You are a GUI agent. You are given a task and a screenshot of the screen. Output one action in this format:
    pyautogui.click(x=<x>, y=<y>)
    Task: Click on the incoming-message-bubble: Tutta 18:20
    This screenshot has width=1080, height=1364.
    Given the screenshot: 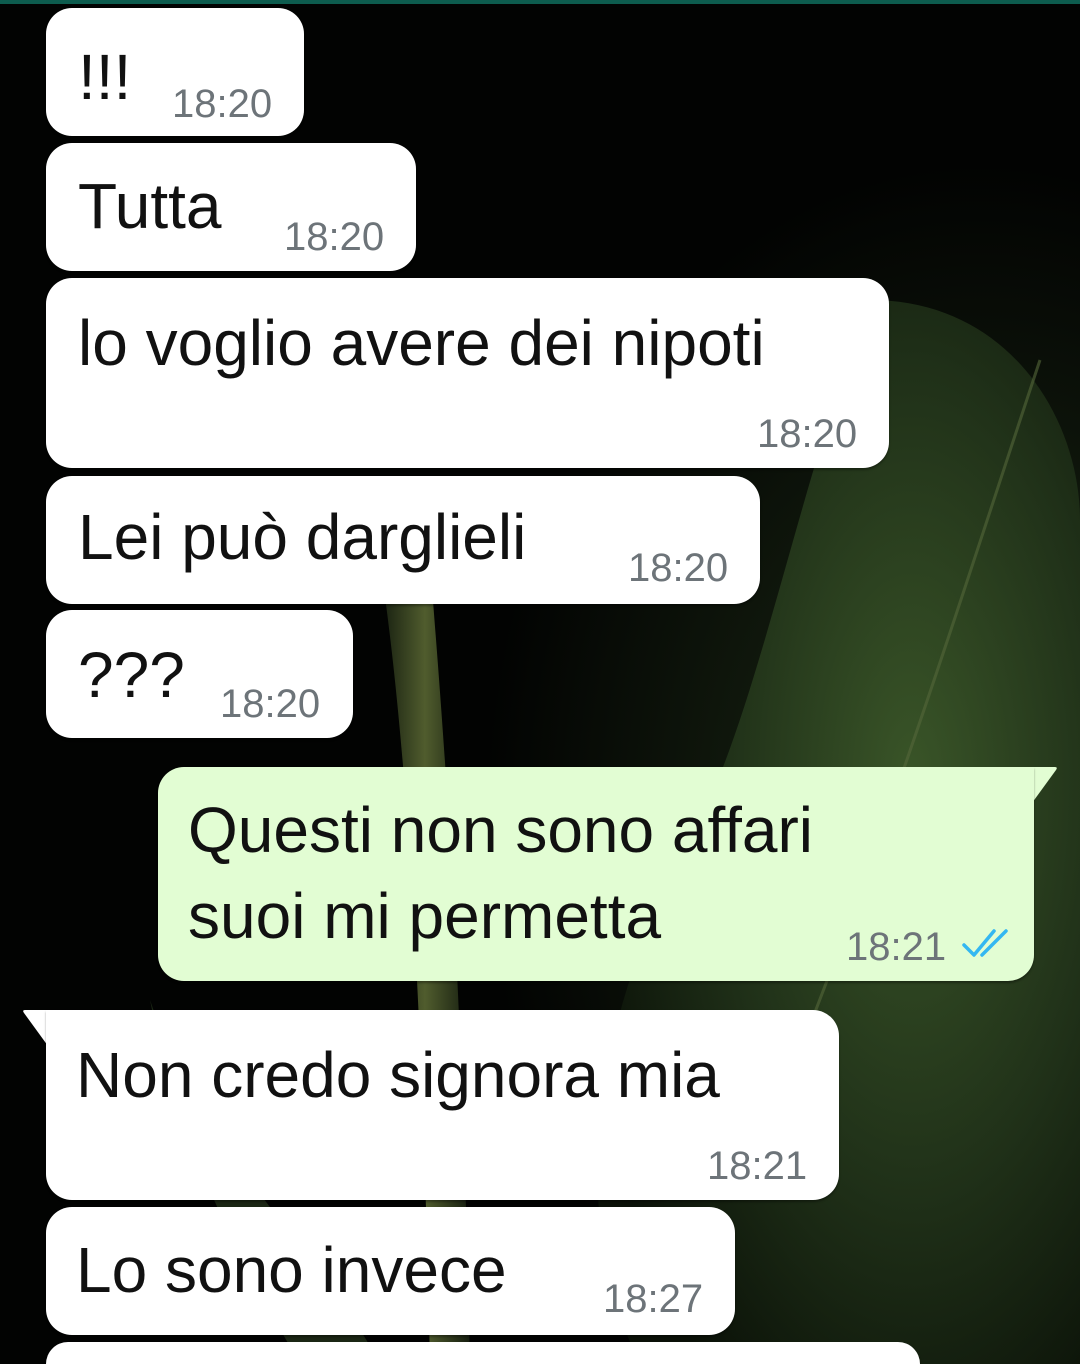 What is the action you would take?
    pyautogui.click(x=231, y=207)
    